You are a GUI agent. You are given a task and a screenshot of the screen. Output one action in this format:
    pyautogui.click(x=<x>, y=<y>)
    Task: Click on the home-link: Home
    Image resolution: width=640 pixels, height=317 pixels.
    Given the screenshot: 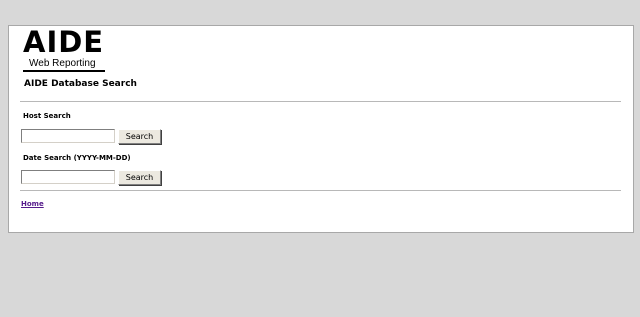 What is the action you would take?
    pyautogui.click(x=32, y=204)
    